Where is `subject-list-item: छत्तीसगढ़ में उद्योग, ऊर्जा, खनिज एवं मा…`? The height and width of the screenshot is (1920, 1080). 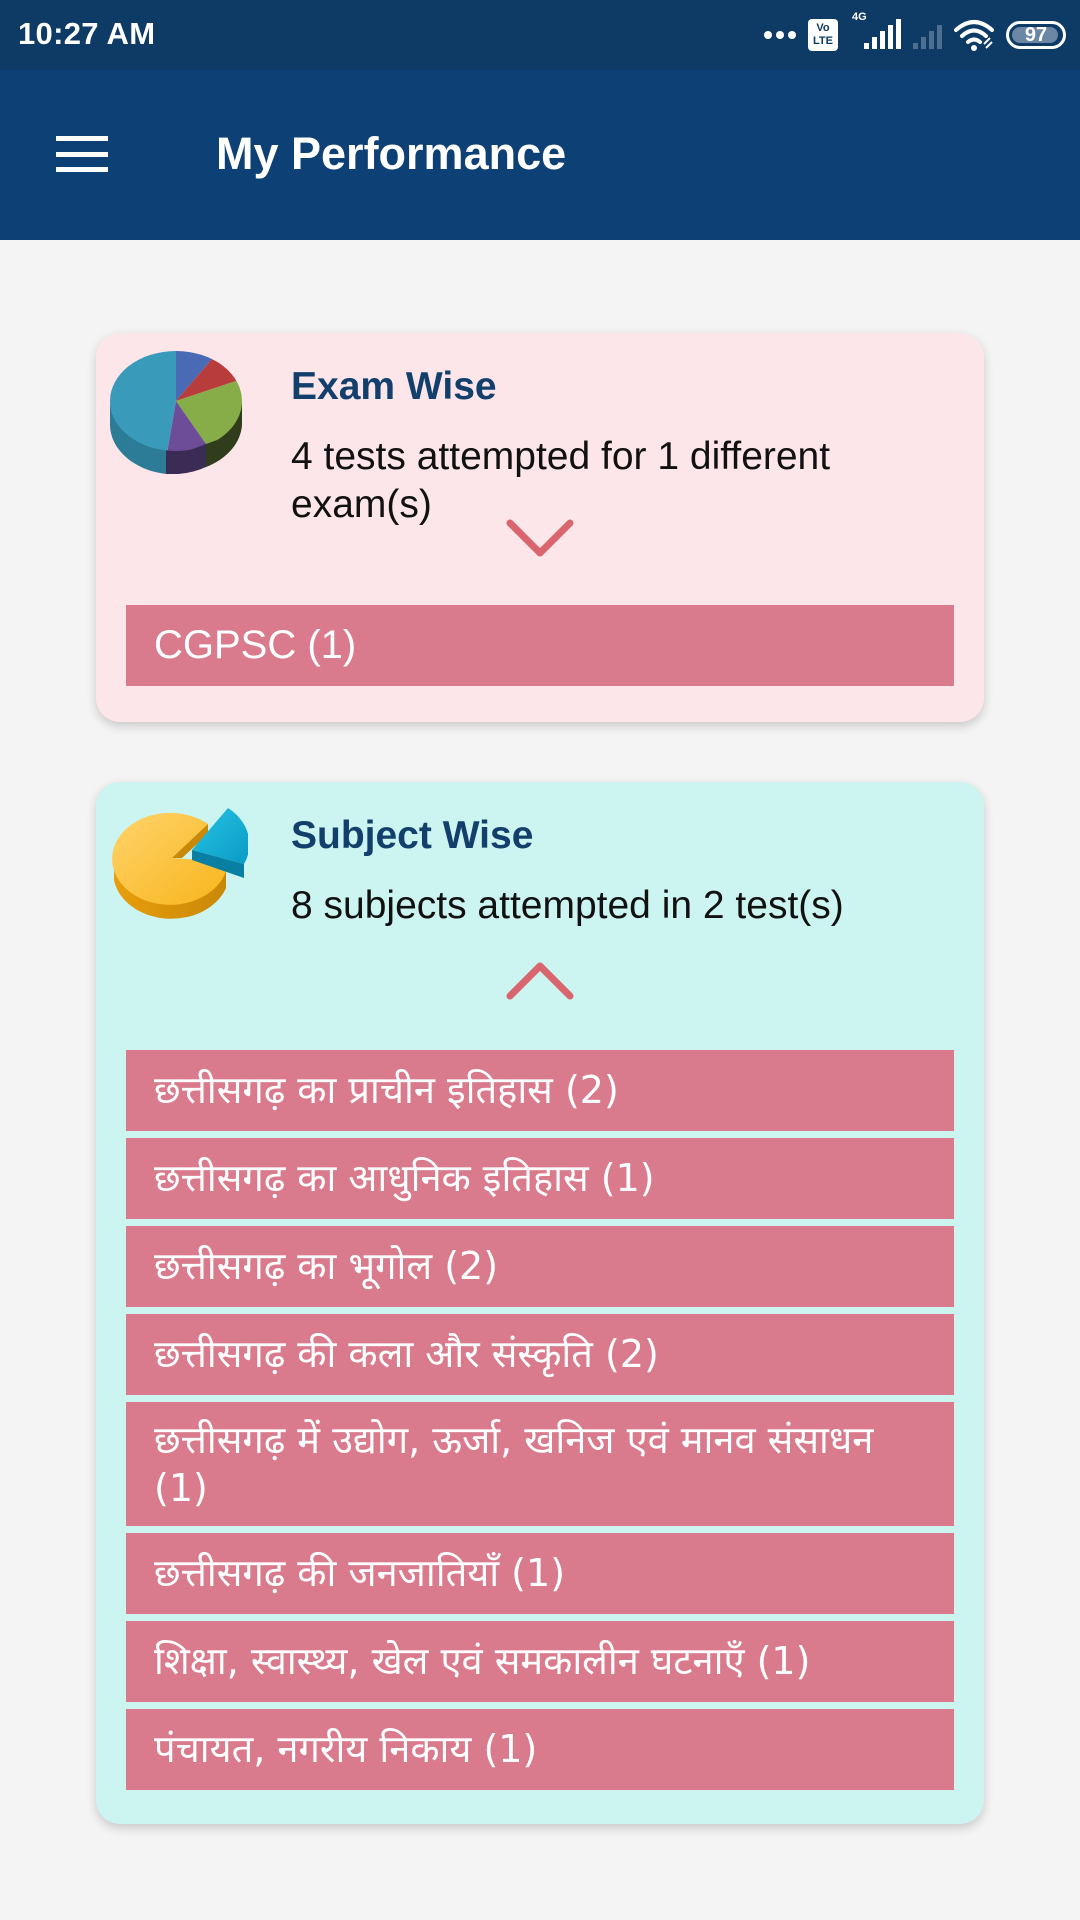
subject-list-item: छत्तीसगढ़ में उद्योग, ऊर्जा, खनिज एवं मा… is located at coordinates (540, 1464).